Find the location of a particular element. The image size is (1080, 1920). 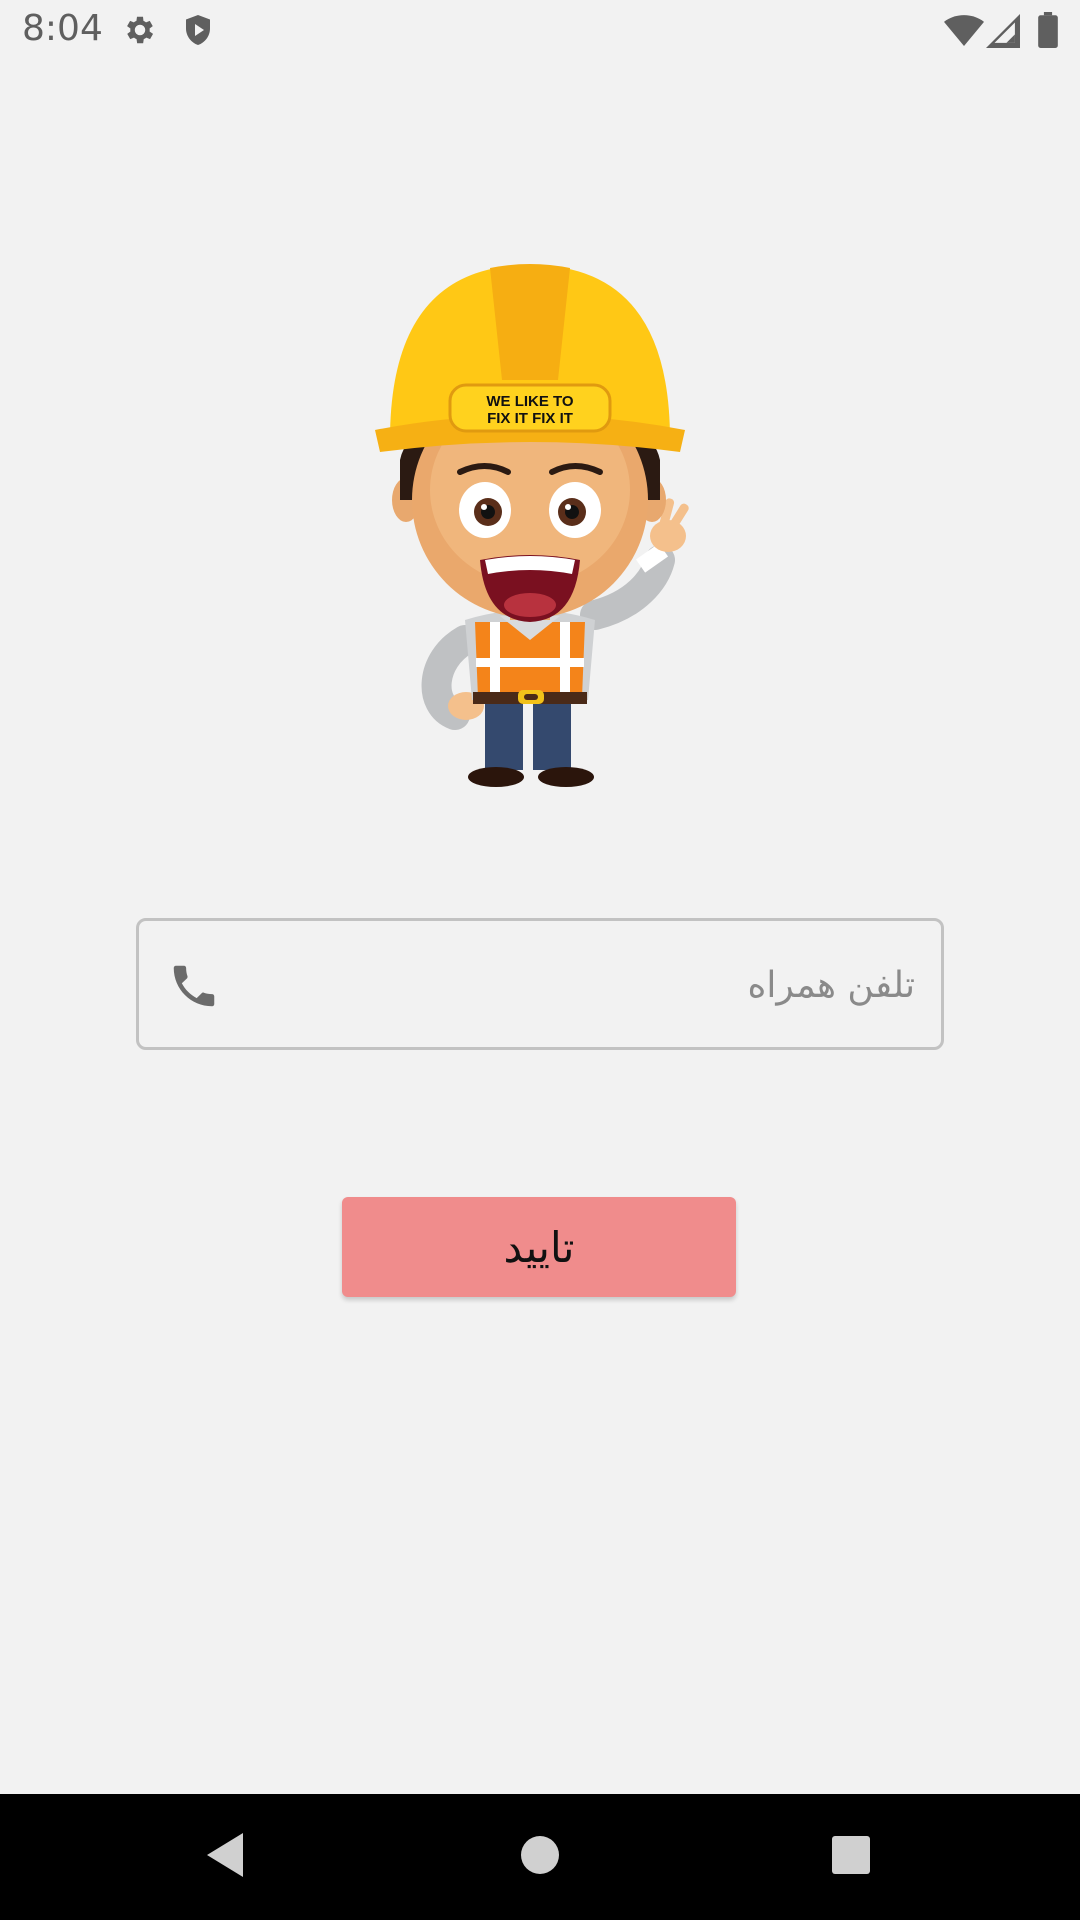

home-icon is located at coordinates (540, 1857).